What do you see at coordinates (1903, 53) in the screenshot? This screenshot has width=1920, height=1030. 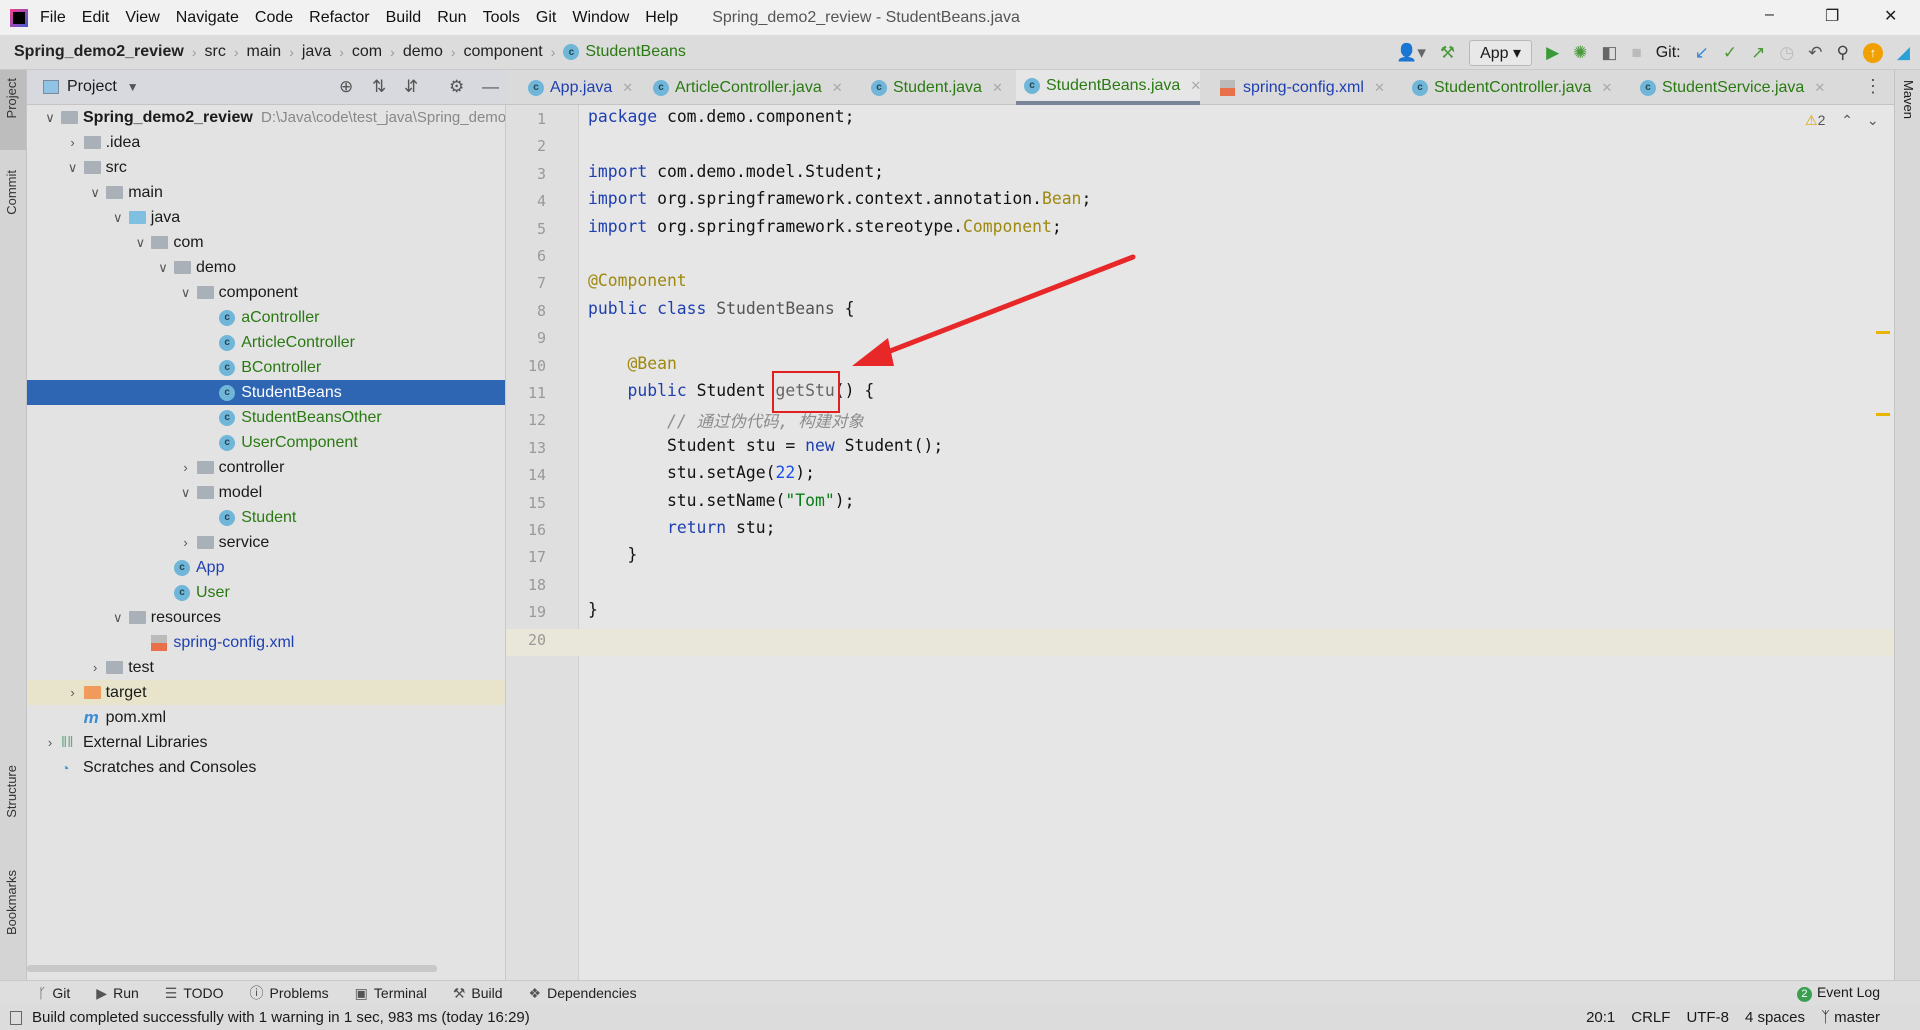 I see `toolbox-icon: ◢` at bounding box center [1903, 53].